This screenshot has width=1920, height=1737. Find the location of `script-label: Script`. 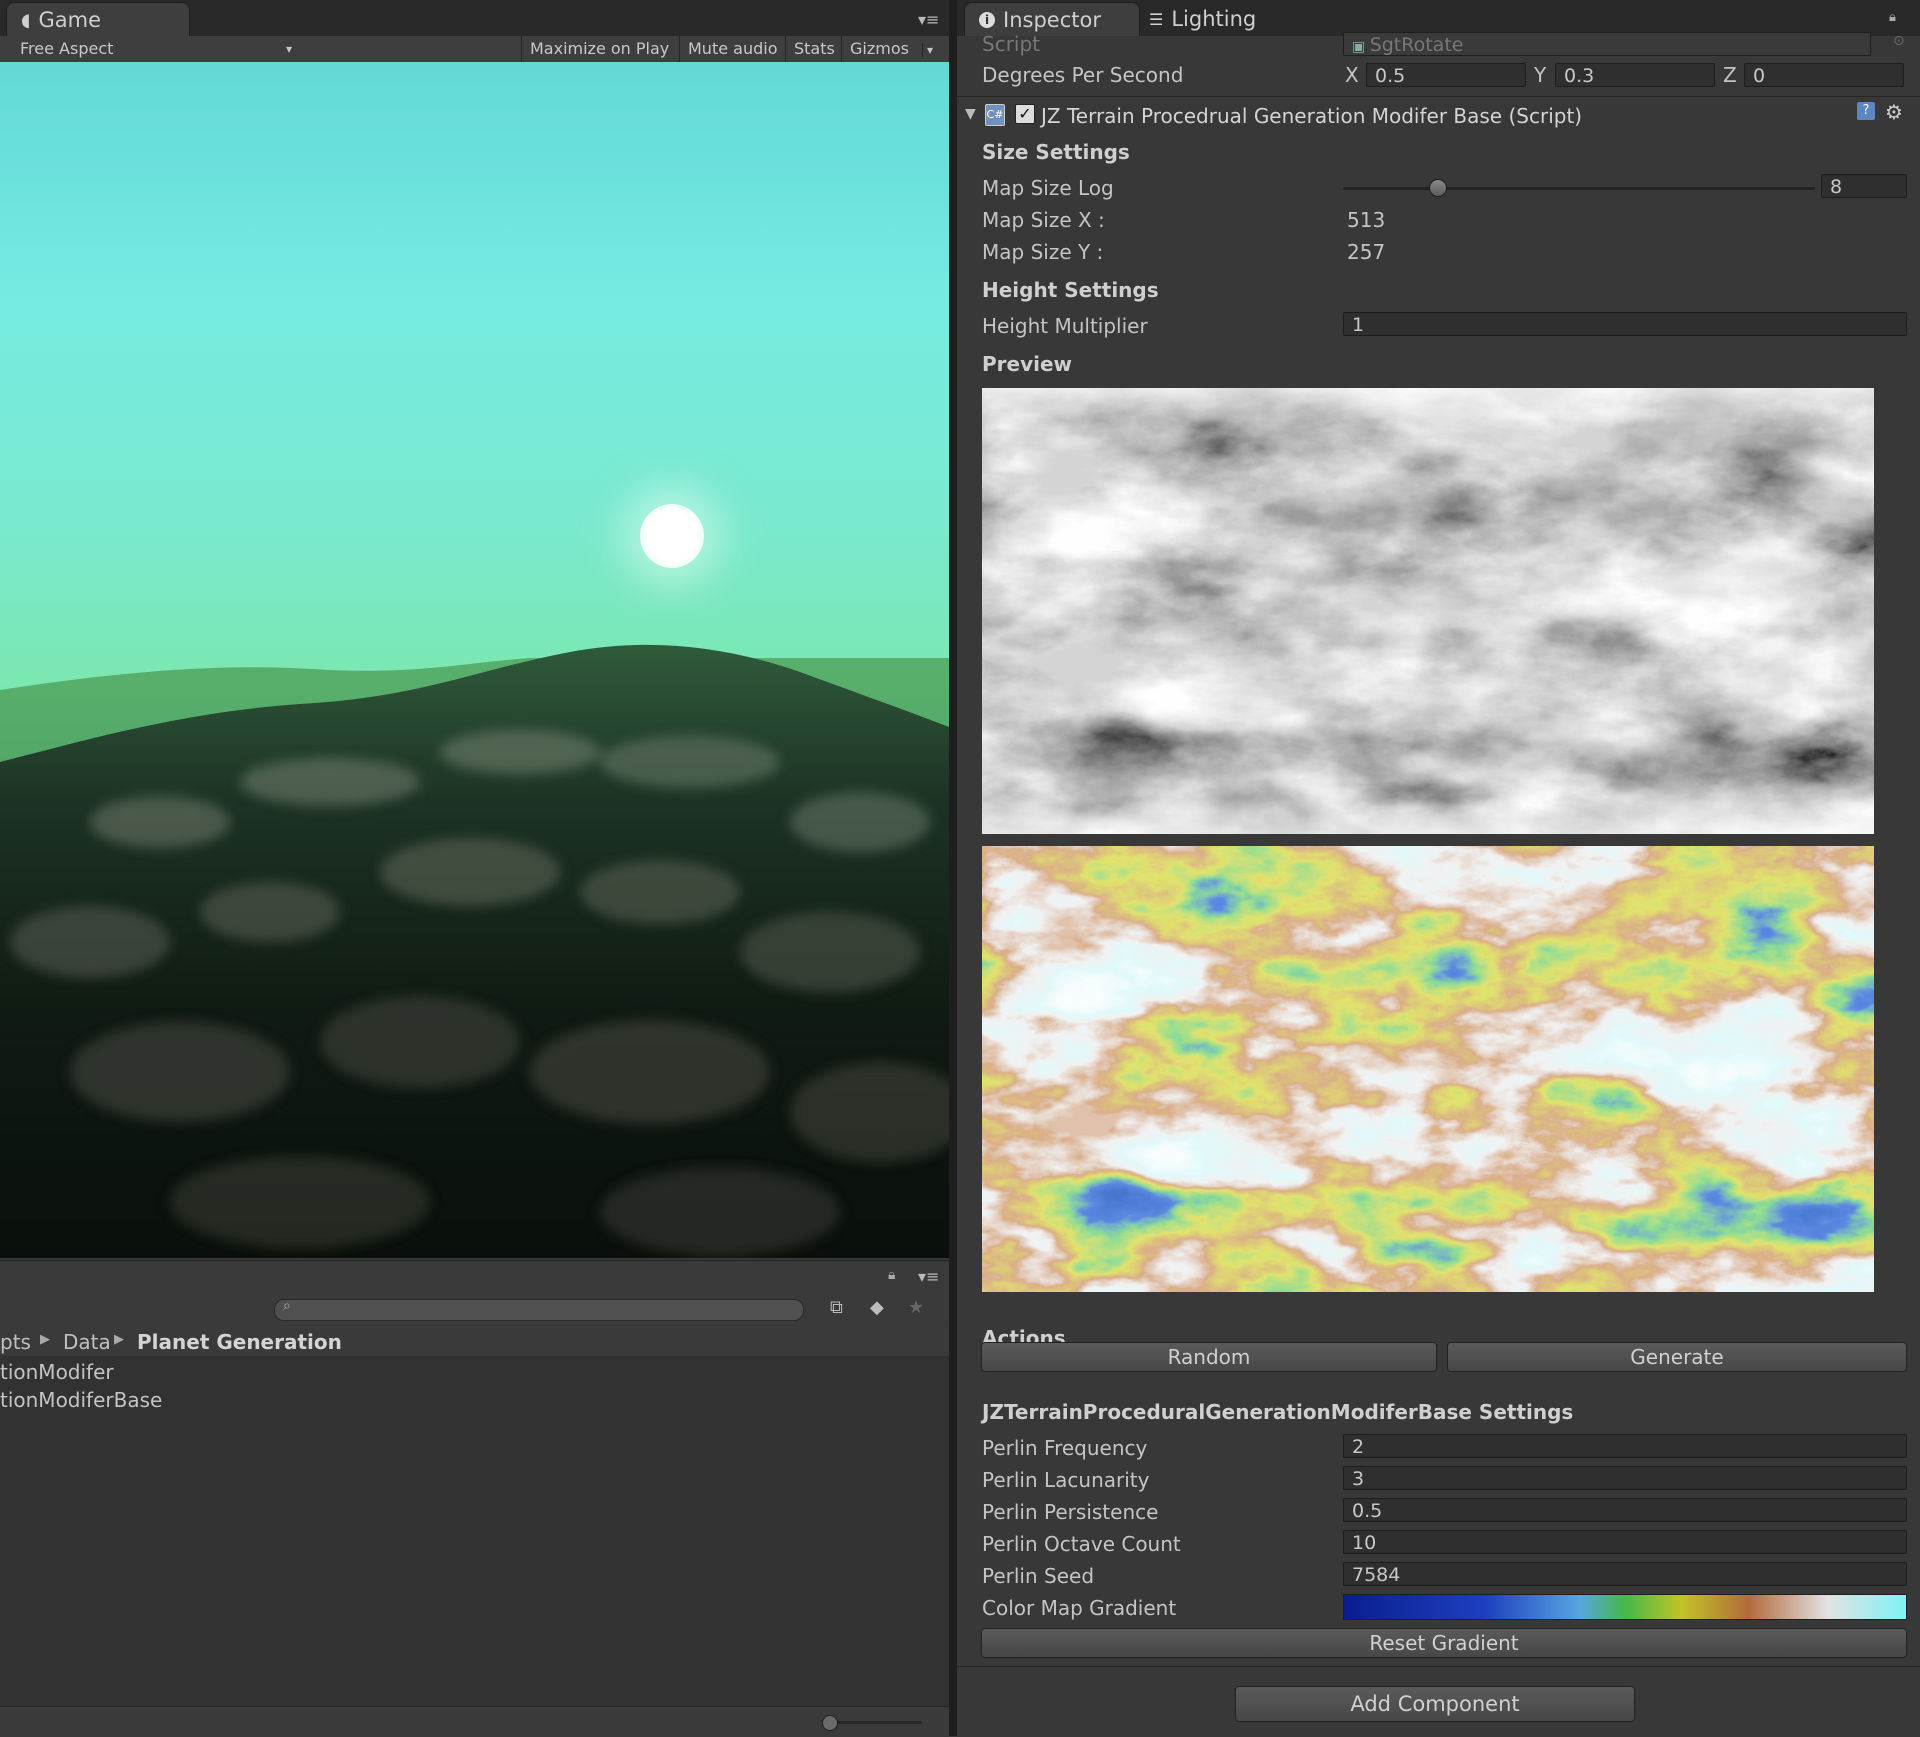

script-label: Script is located at coordinates (1011, 44).